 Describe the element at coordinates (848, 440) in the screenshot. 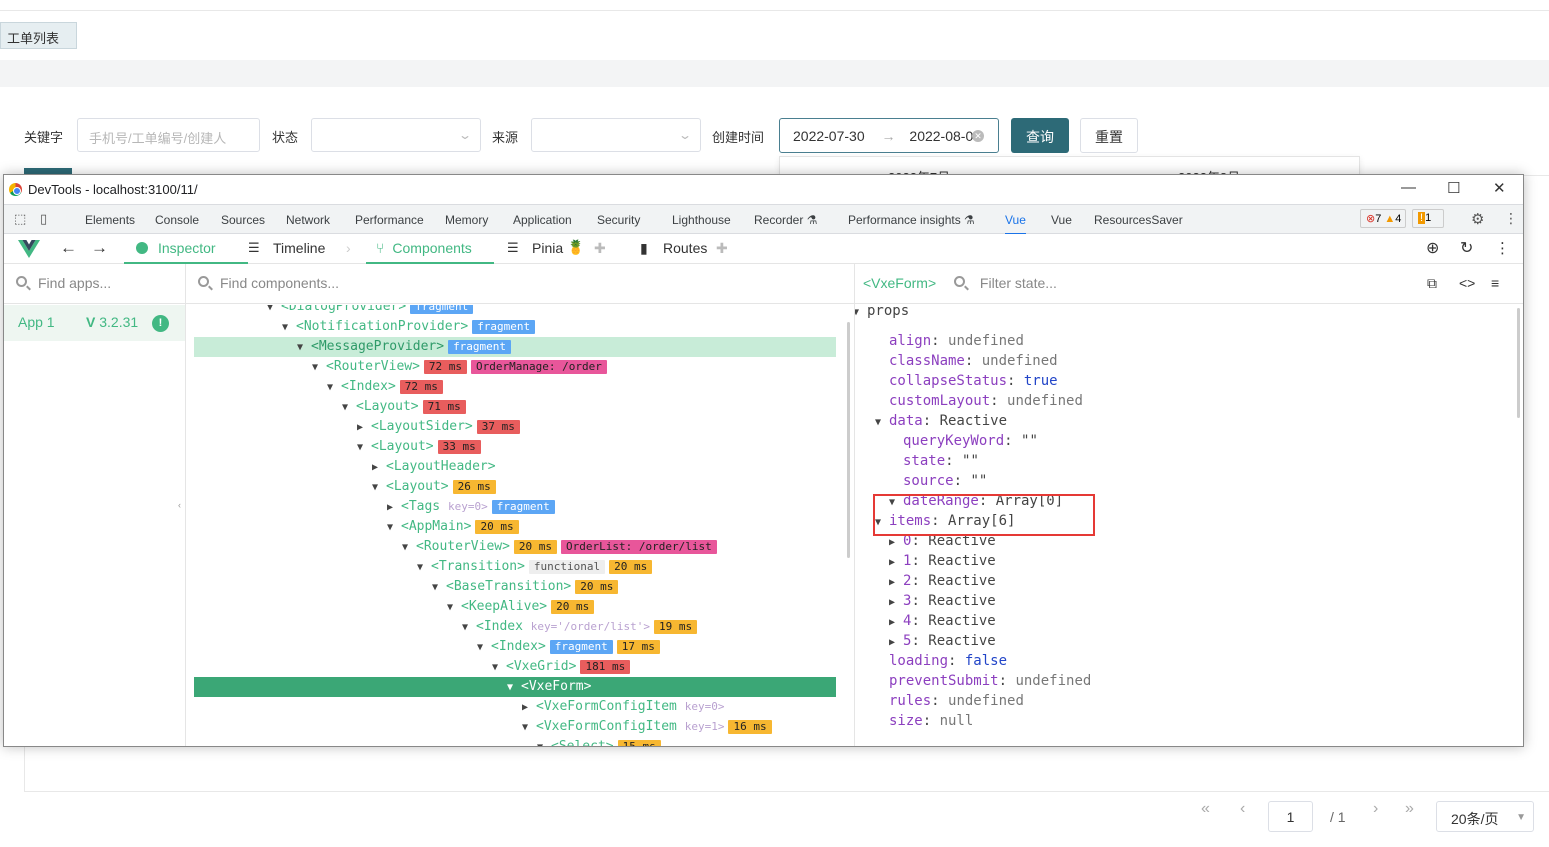

I see `tree-scrollbar` at that location.